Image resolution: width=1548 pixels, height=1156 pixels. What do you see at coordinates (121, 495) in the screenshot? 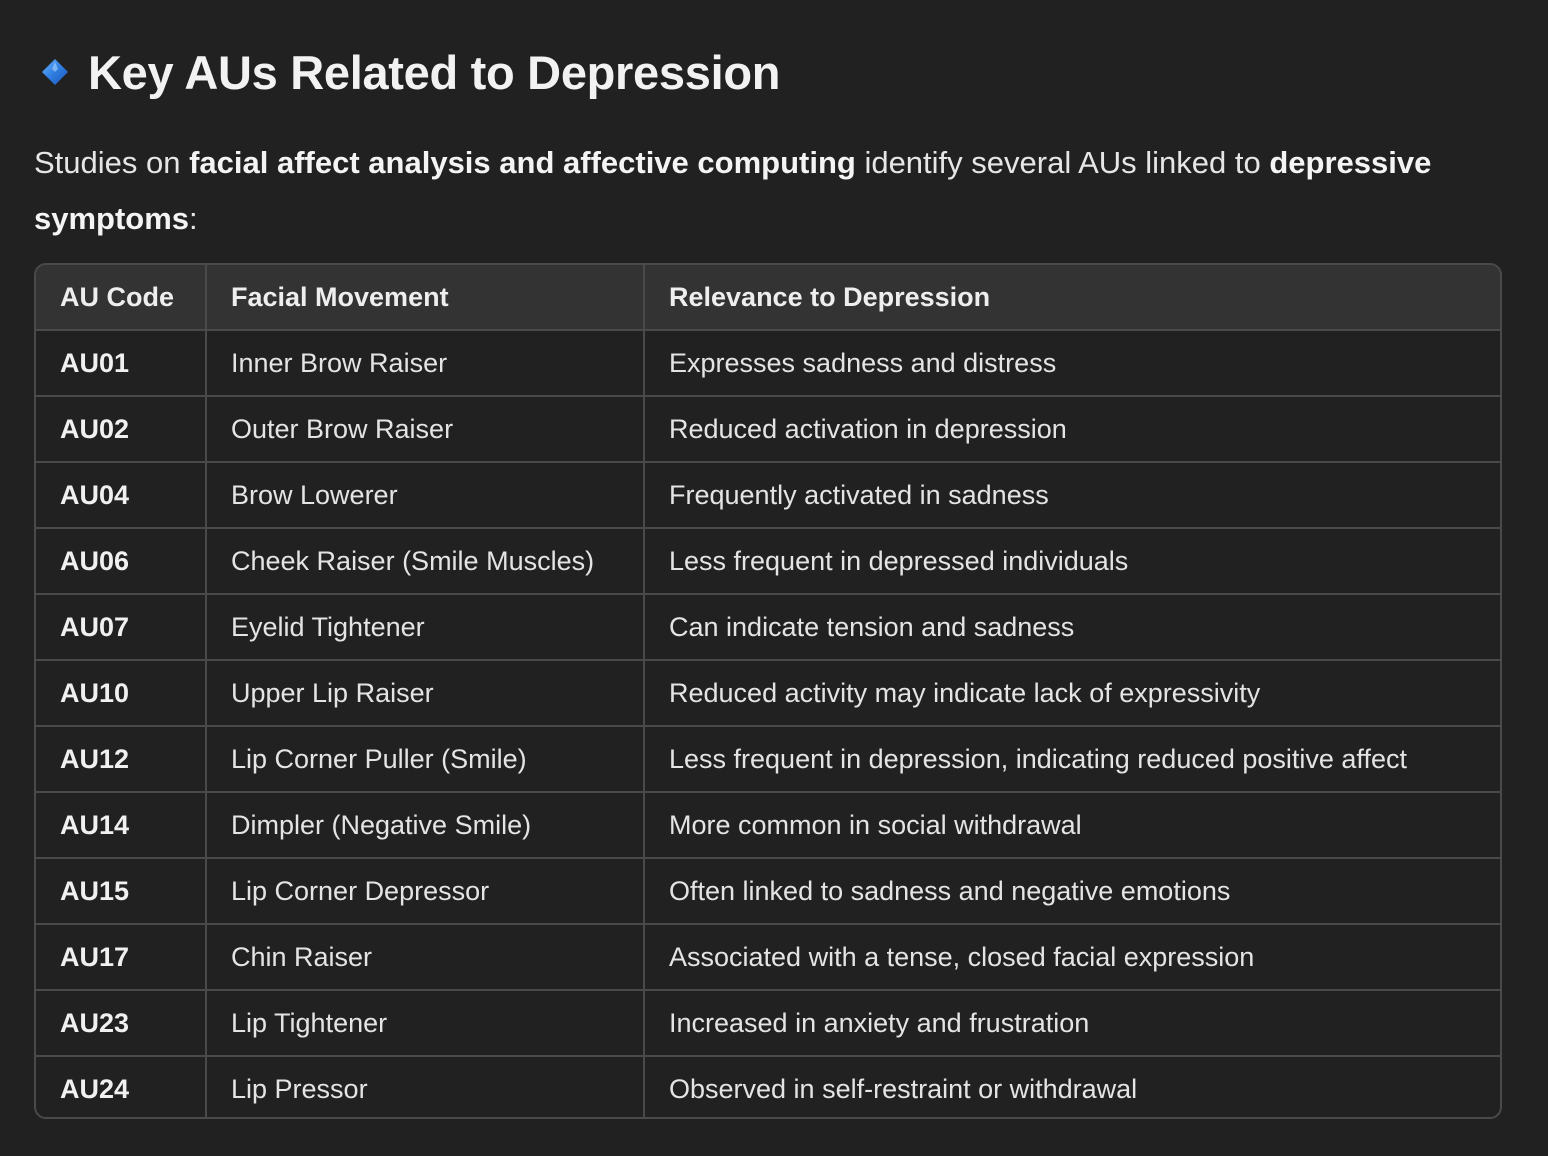
I see `au-code-cell: AU04` at bounding box center [121, 495].